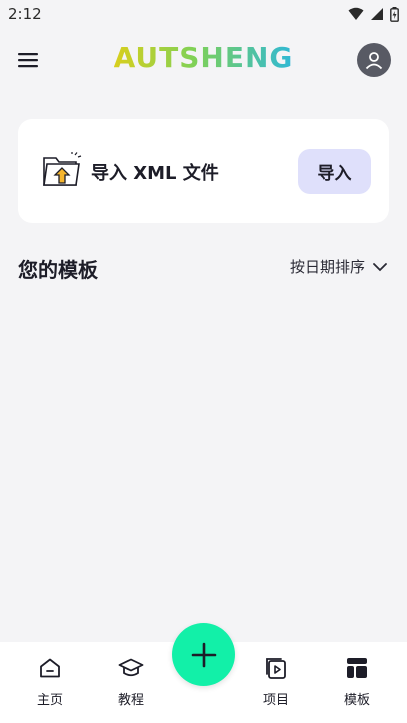 The image size is (407, 723). What do you see at coordinates (380, 266) in the screenshot?
I see `chevron-down-icon` at bounding box center [380, 266].